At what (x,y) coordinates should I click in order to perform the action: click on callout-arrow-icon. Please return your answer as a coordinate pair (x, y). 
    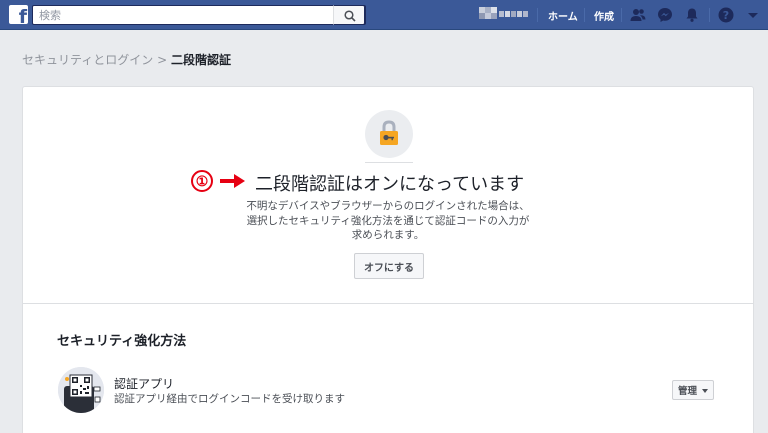
    Looking at the image, I should click on (232, 181).